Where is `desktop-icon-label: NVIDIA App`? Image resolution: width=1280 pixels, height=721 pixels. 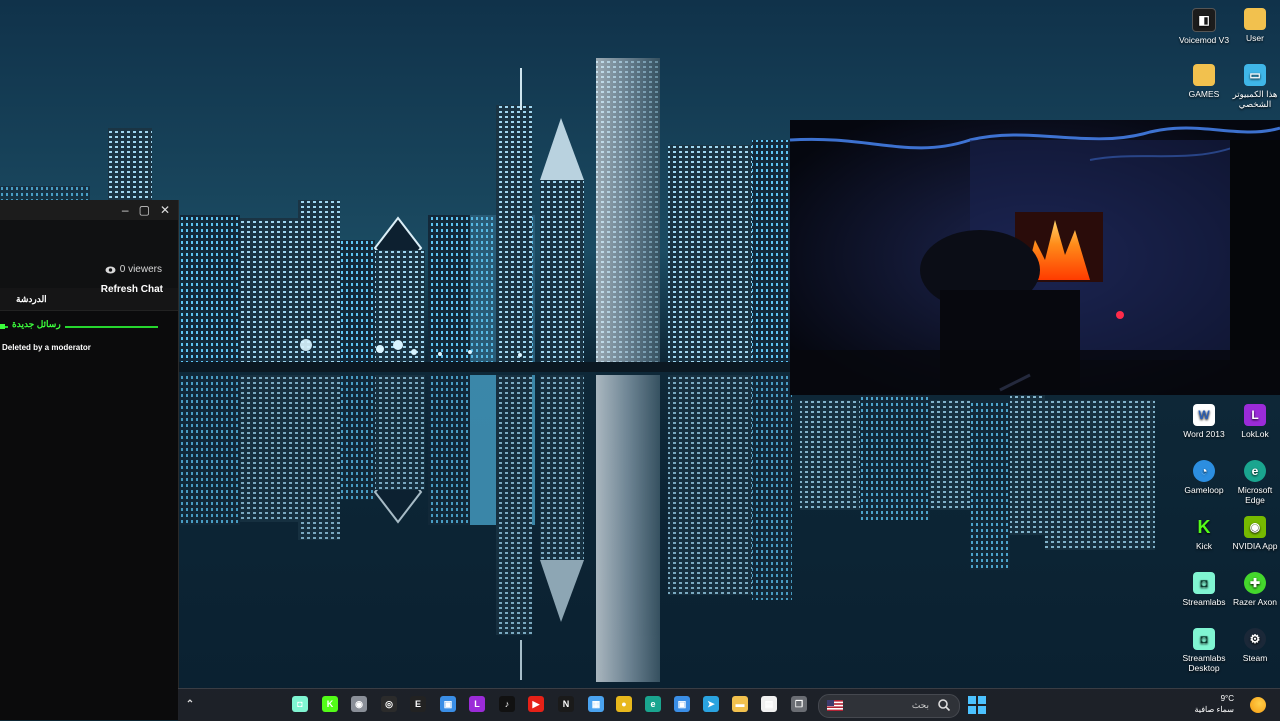 desktop-icon-label: NVIDIA App is located at coordinates (1255, 546).